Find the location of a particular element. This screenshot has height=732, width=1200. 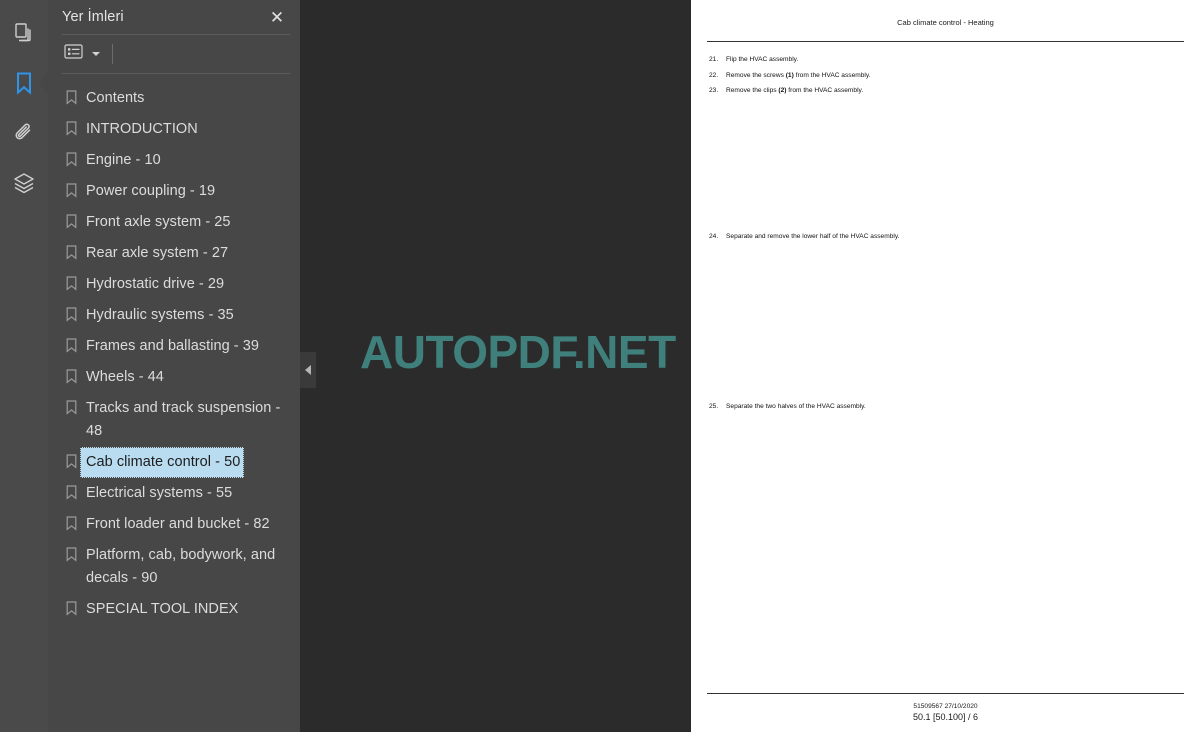

bookmark-item-6: Hydrostatic drive - 29 is located at coordinates (174, 284).